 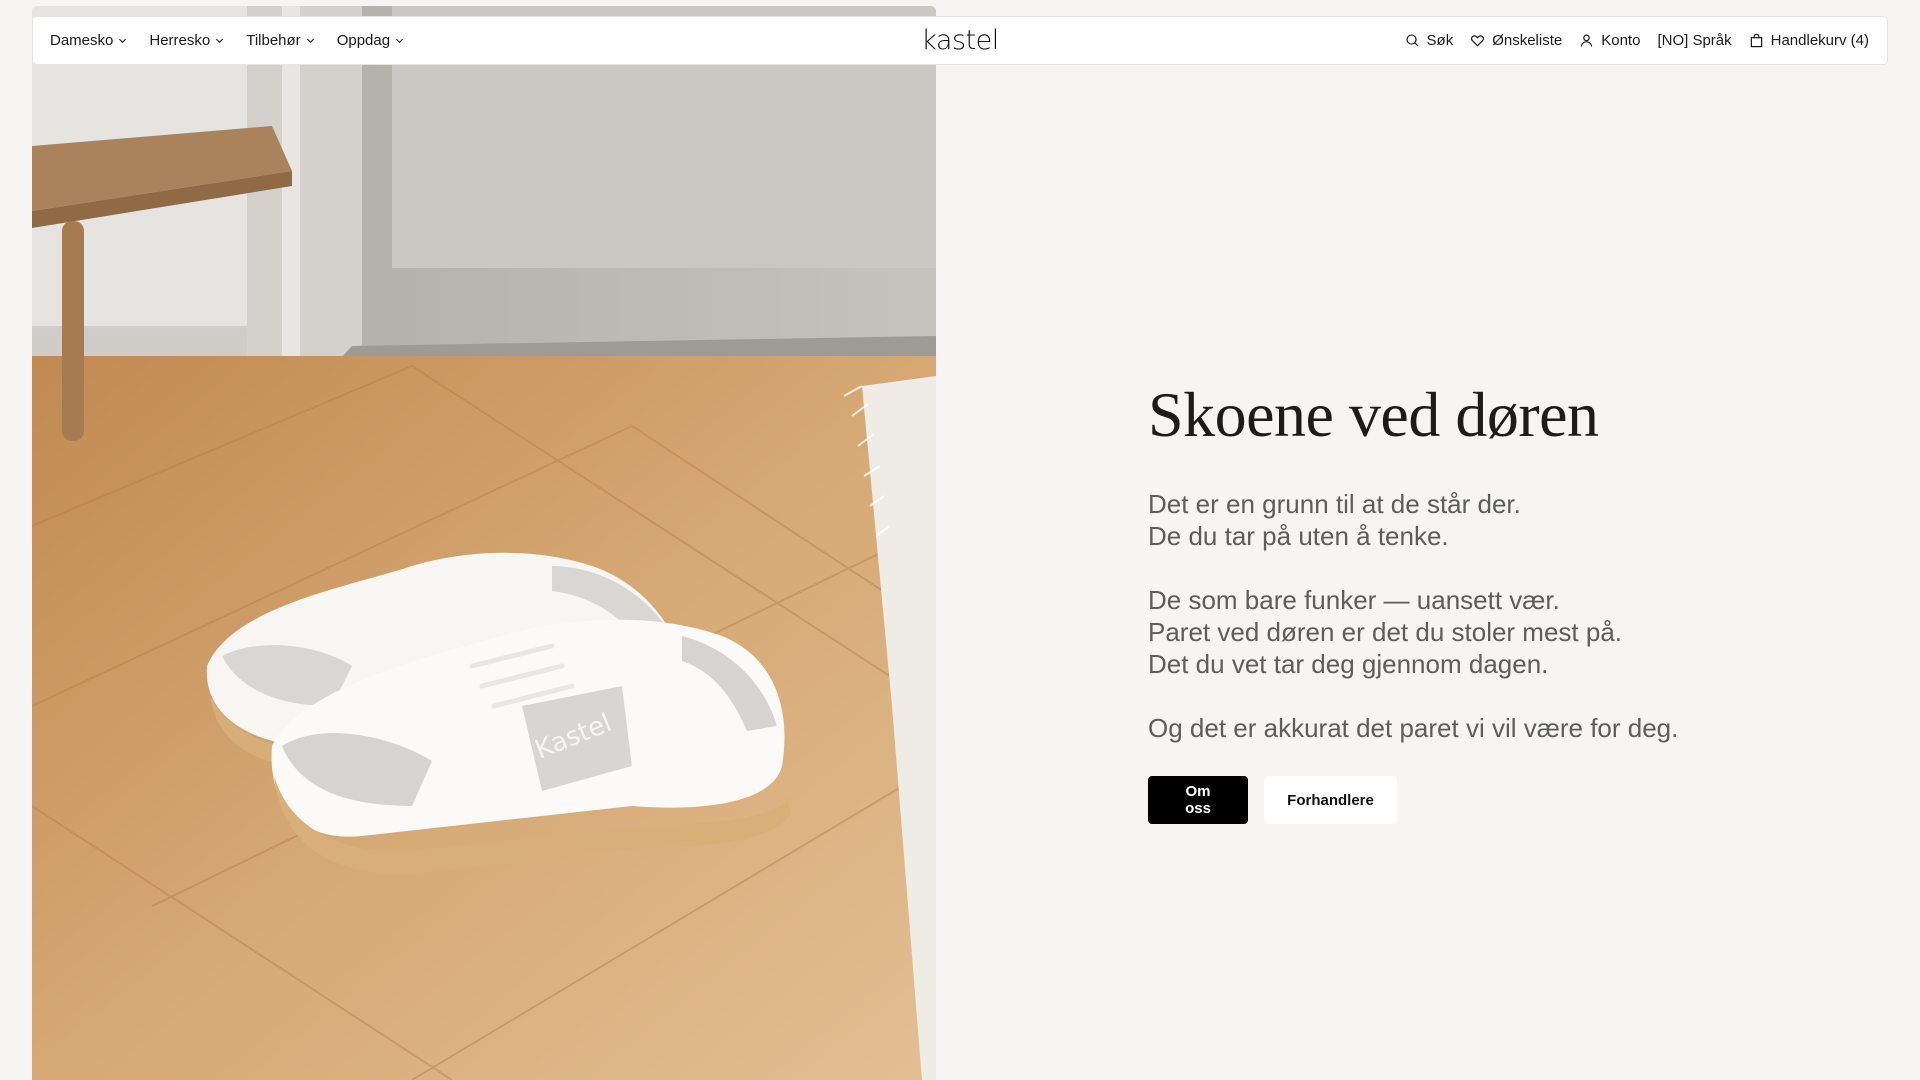 I want to click on cart-label: Handlekurv (4), so click(x=1819, y=40).